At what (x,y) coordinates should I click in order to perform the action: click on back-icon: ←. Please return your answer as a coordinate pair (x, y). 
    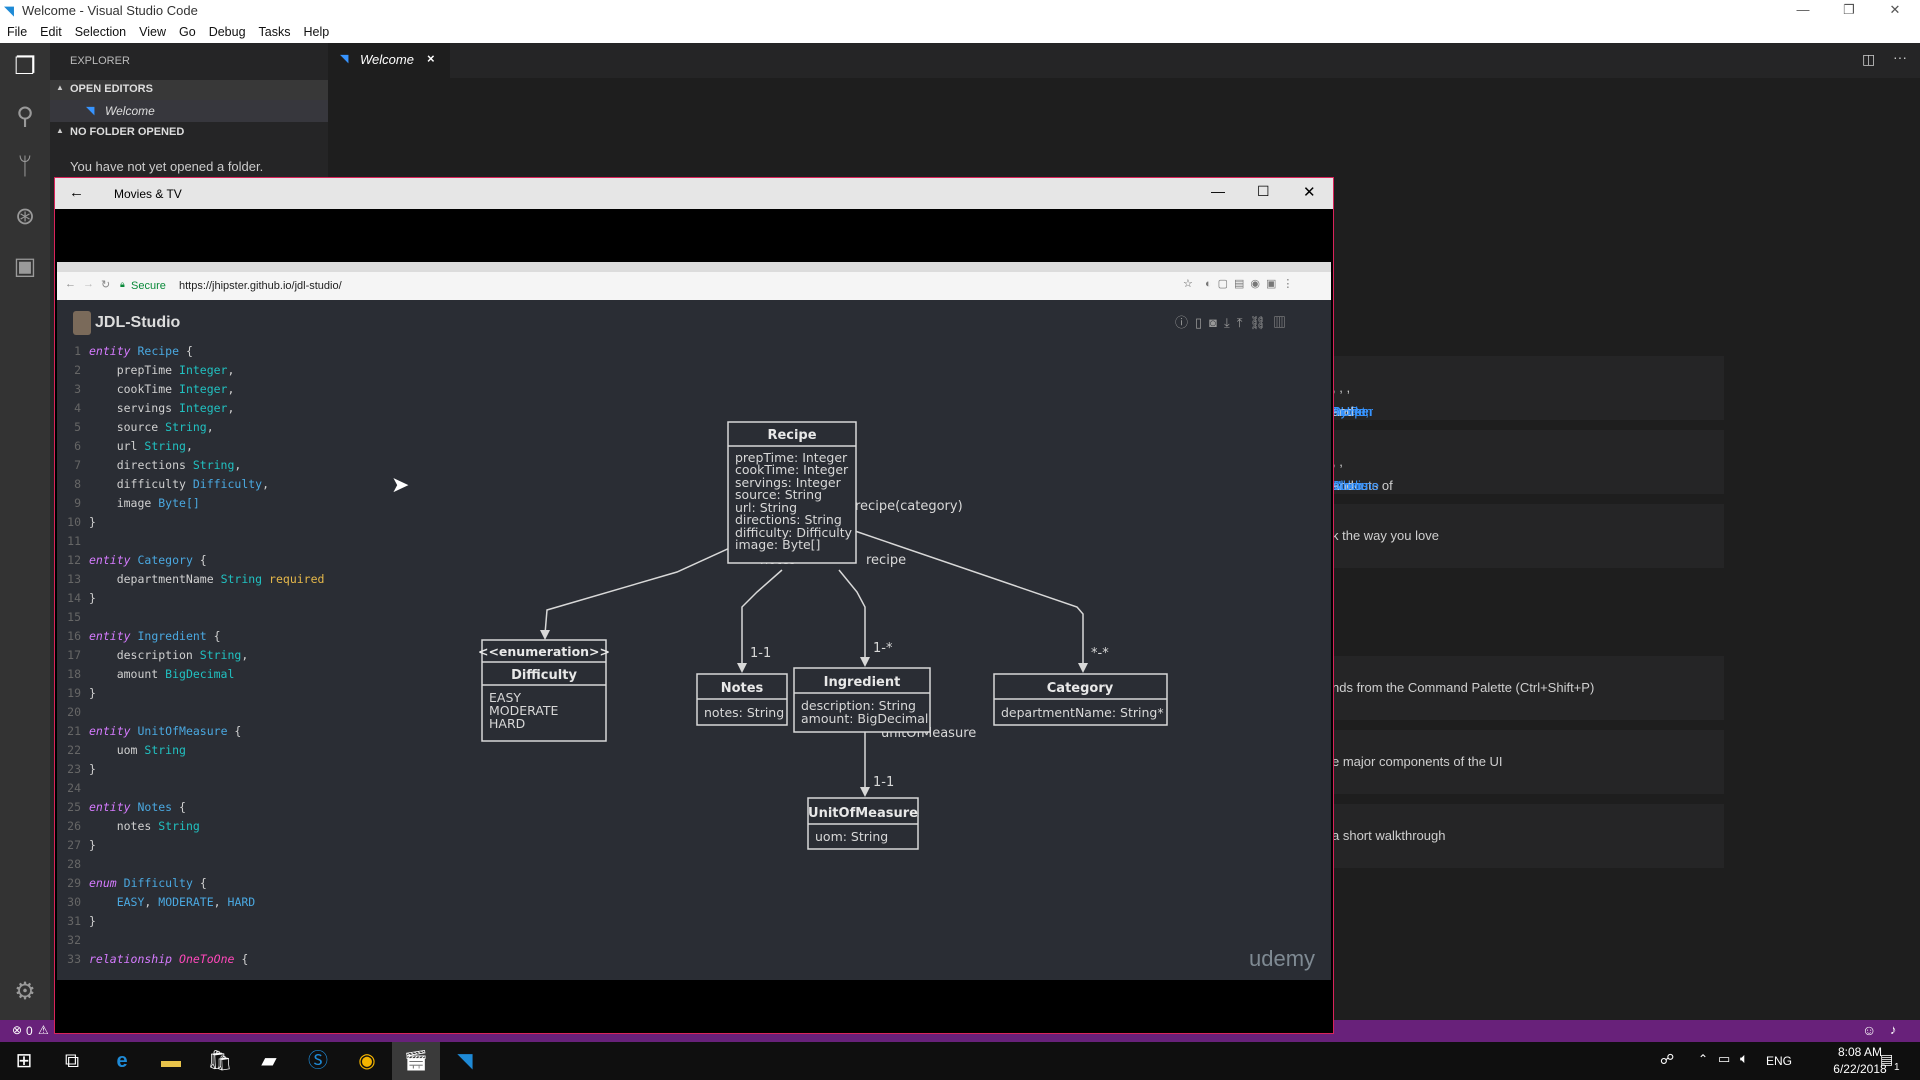
    Looking at the image, I should click on (70, 284).